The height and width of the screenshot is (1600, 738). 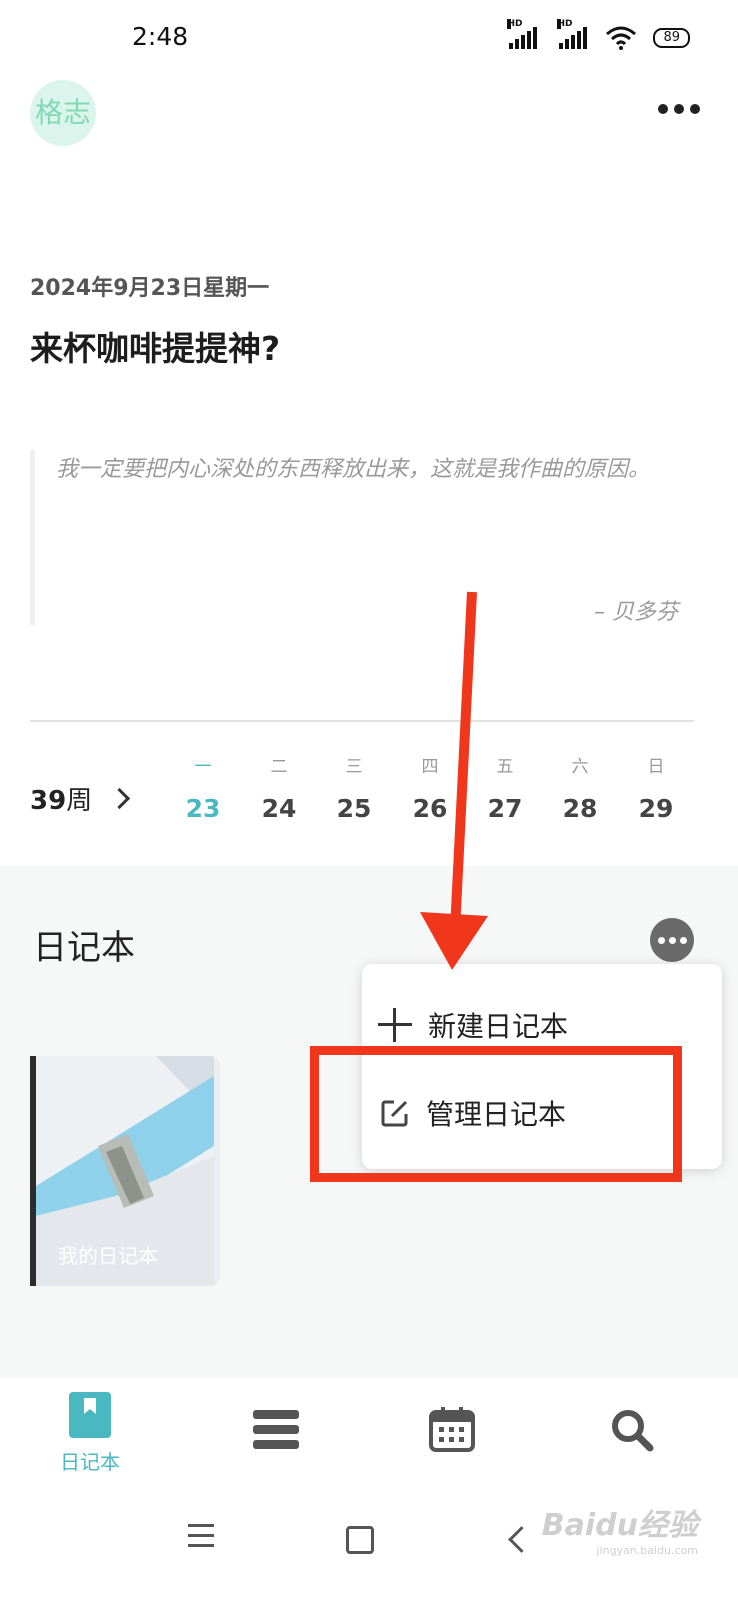 I want to click on nav-item-list, so click(x=276, y=1432).